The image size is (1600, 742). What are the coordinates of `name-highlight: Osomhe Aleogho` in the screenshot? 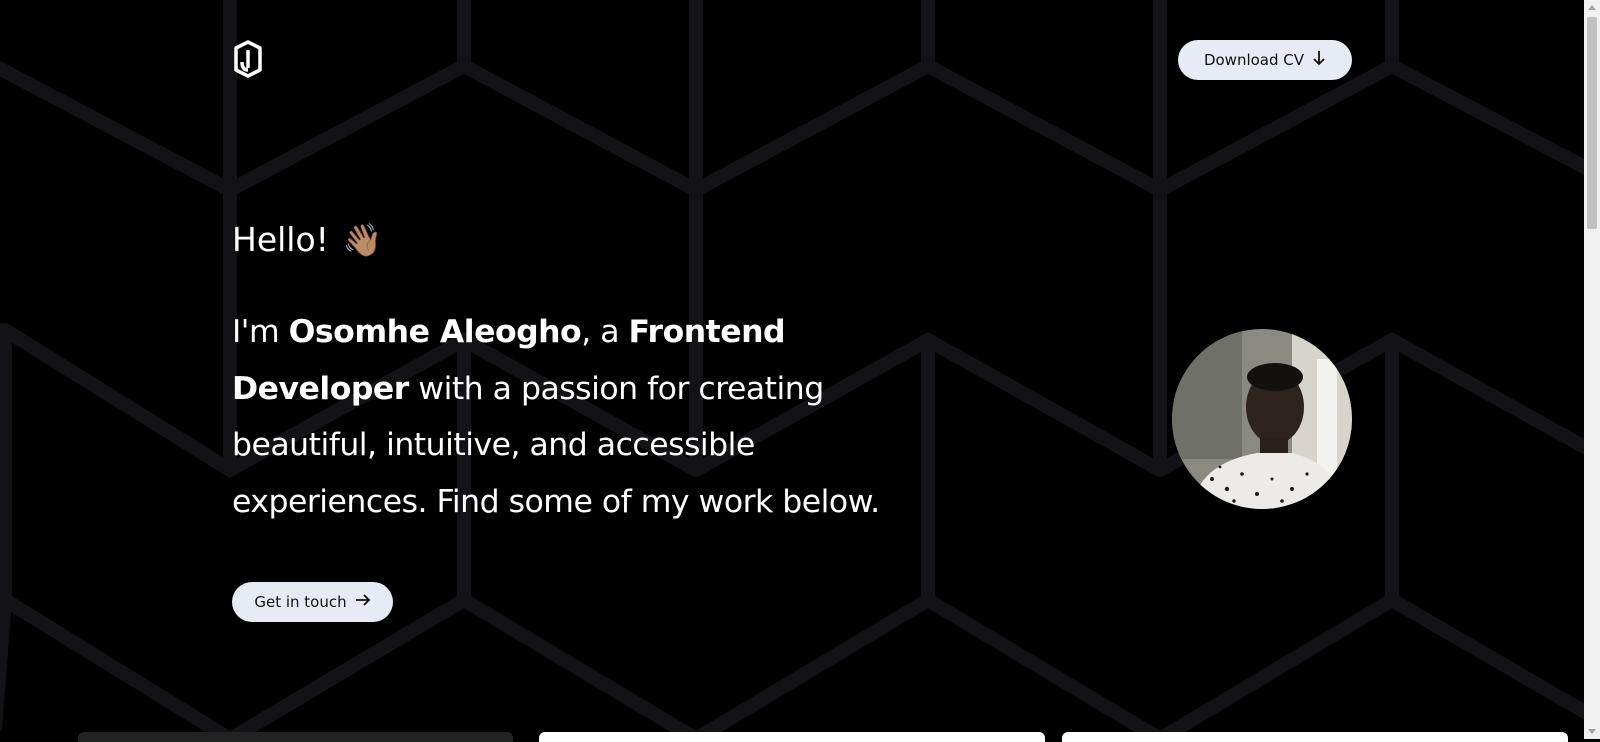 It's located at (435, 332).